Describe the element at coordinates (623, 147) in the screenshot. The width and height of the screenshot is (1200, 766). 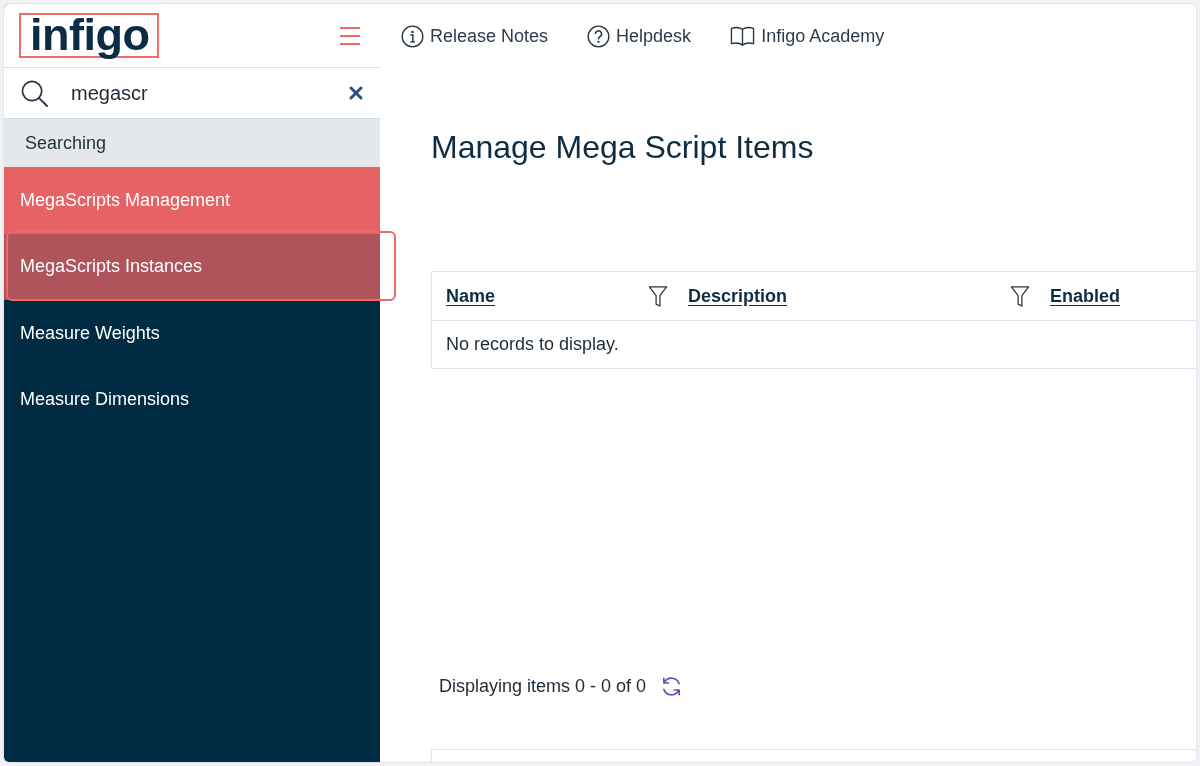
I see `page-title: Manage Mega Script Items` at that location.